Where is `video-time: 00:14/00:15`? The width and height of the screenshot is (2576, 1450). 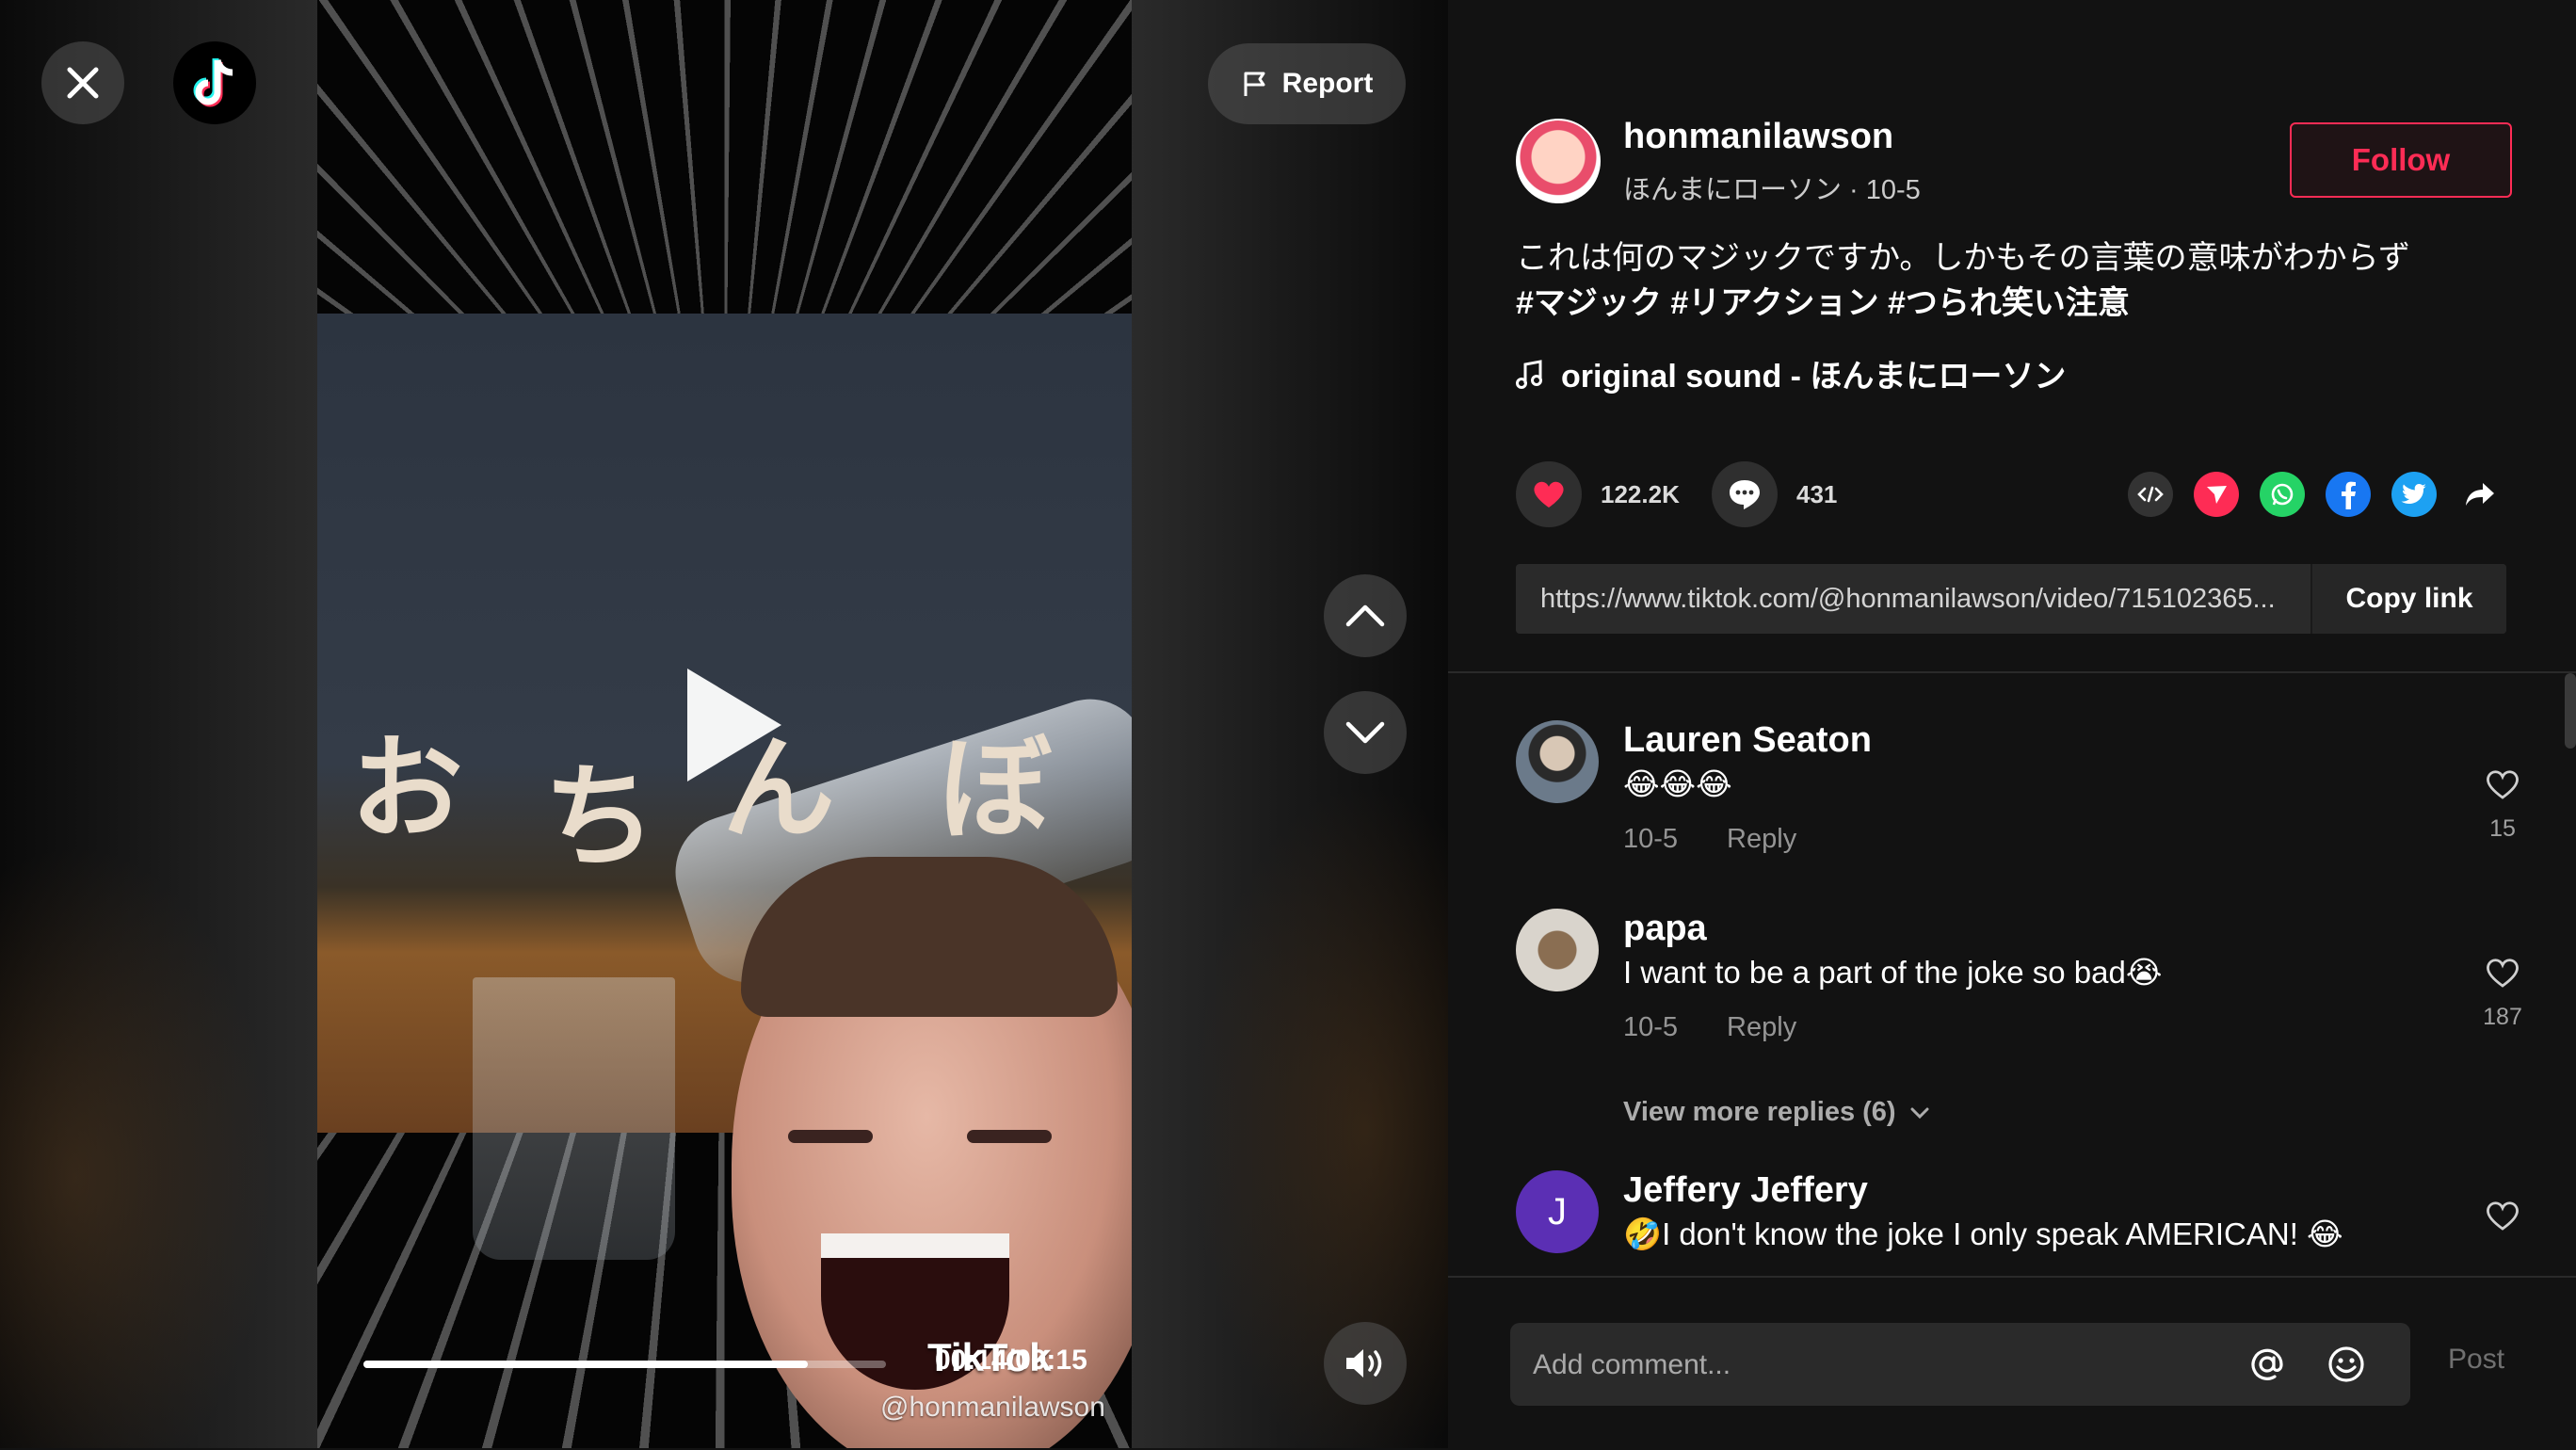
video-time: 00:14/00:15 is located at coordinates (1011, 1360).